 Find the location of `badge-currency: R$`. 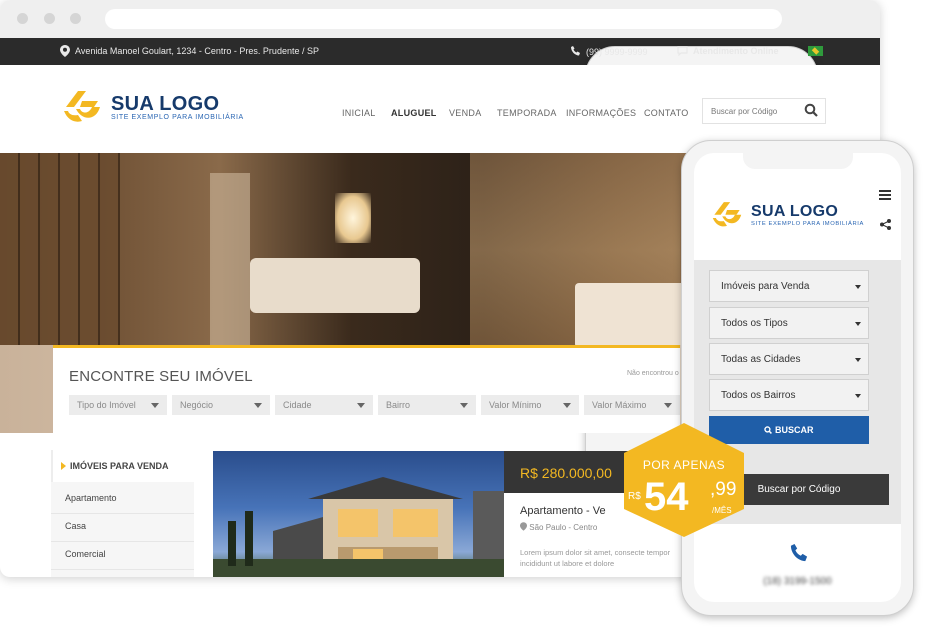

badge-currency: R$ is located at coordinates (634, 496).